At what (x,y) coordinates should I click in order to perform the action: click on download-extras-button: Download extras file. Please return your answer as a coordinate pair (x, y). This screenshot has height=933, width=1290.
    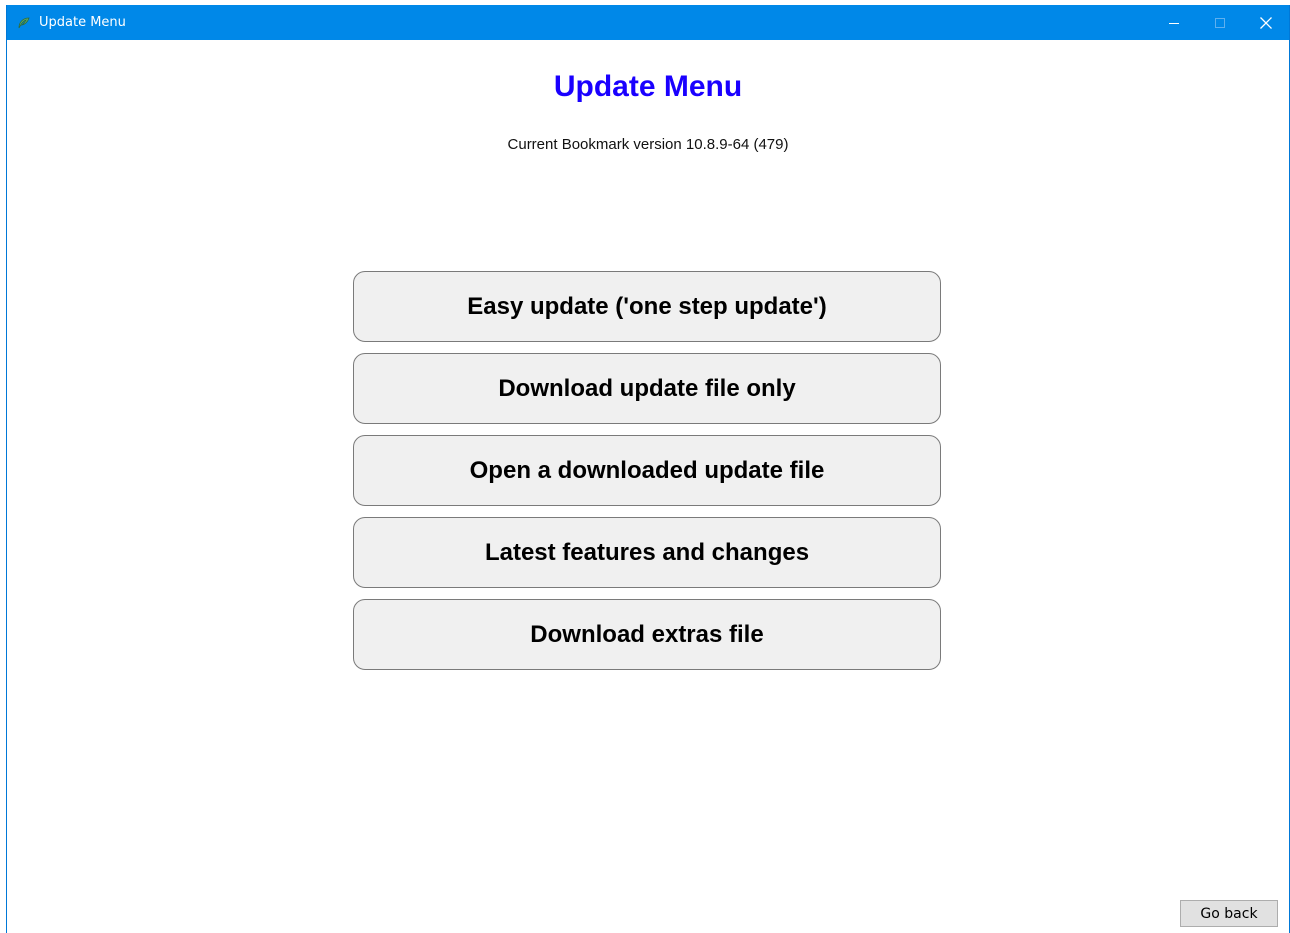
    Looking at the image, I should click on (647, 634).